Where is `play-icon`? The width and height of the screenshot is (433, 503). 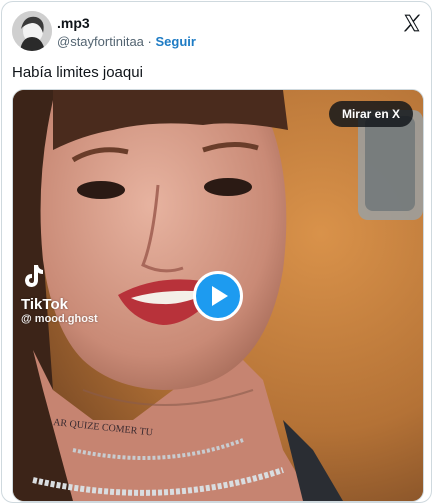 play-icon is located at coordinates (220, 296).